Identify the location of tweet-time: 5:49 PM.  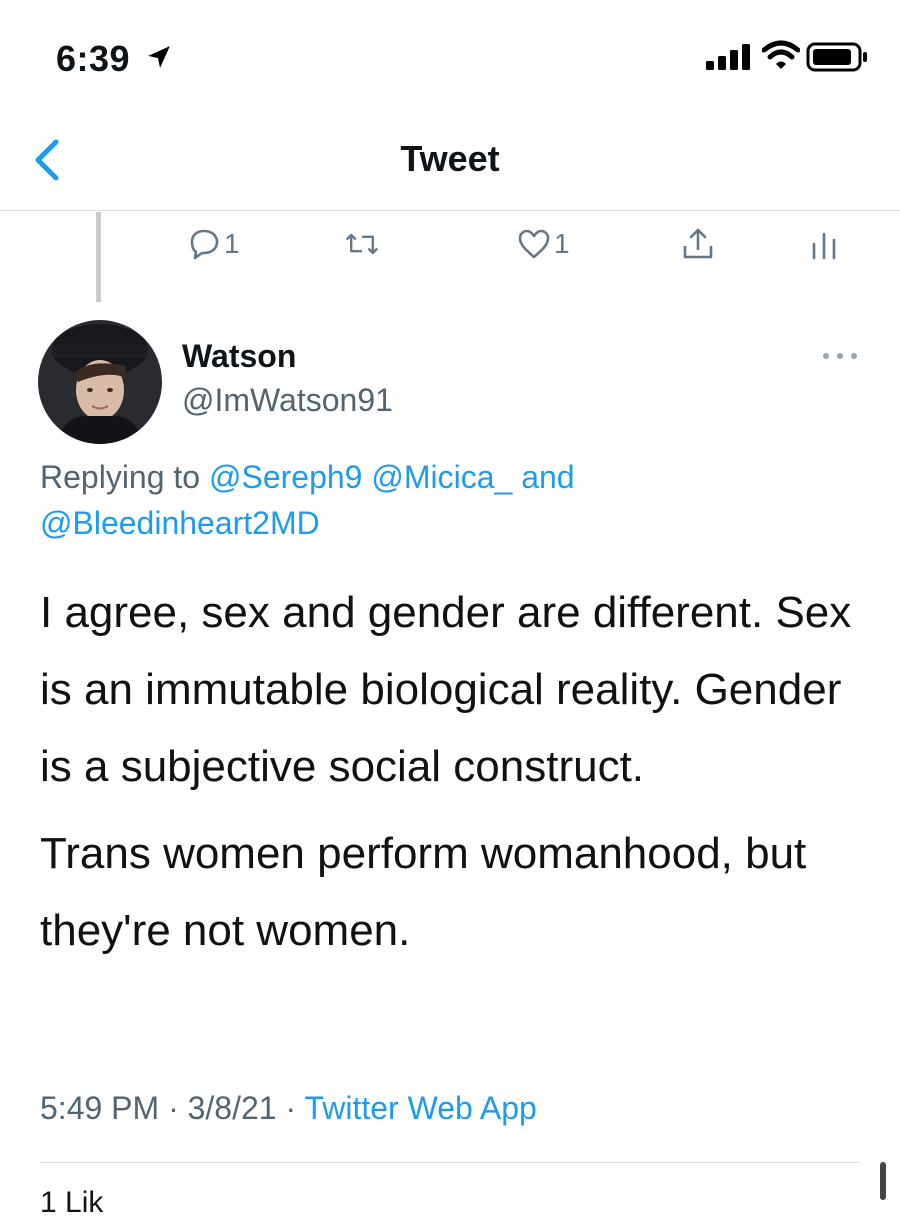
(100, 1108).